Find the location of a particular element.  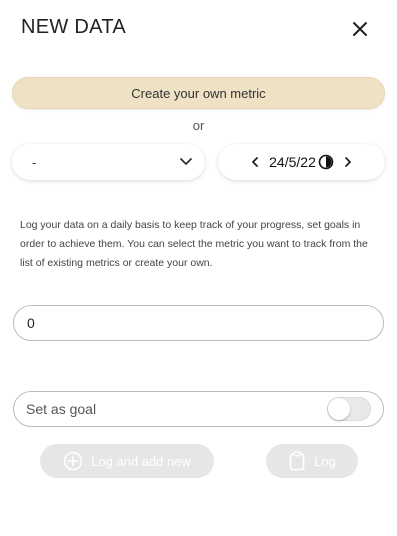

close-icon is located at coordinates (360, 29).